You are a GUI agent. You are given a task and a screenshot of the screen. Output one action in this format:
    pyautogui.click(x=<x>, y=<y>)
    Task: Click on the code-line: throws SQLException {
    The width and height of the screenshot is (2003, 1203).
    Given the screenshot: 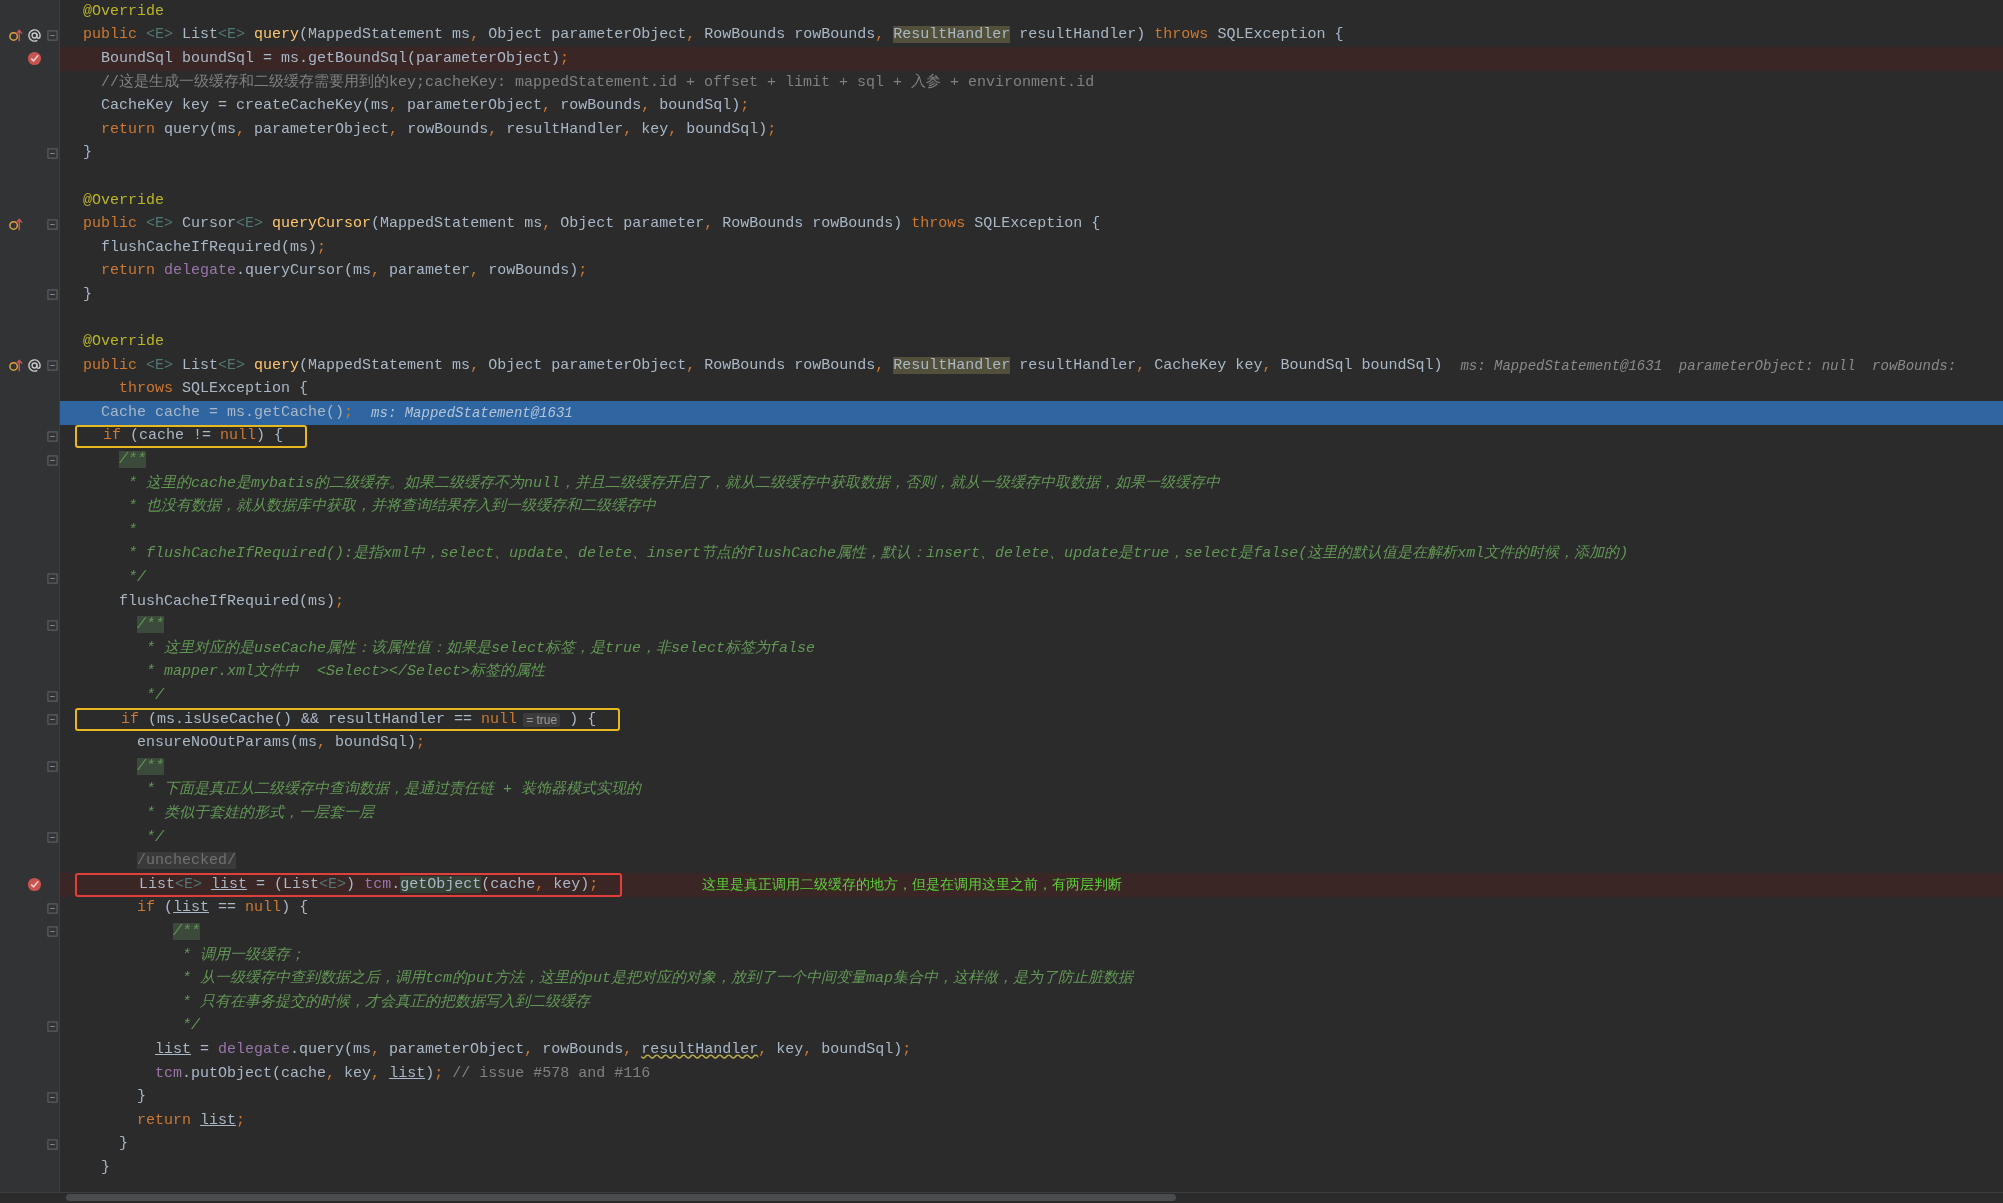 What is the action you would take?
    pyautogui.click(x=213, y=389)
    